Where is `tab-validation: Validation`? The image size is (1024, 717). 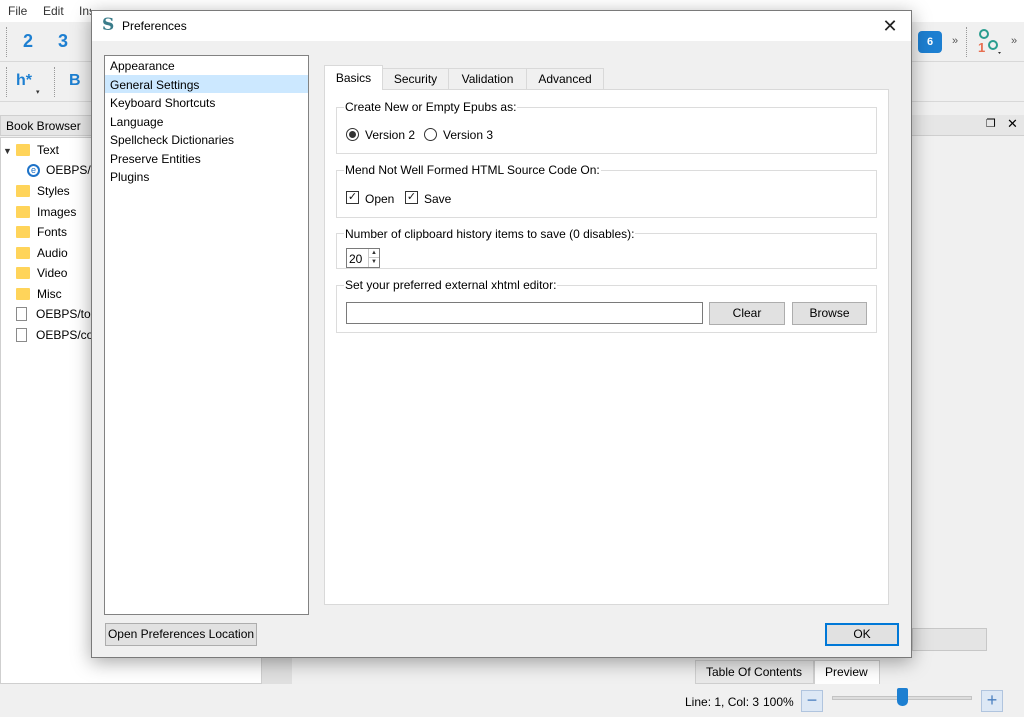
tab-validation: Validation is located at coordinates (487, 79).